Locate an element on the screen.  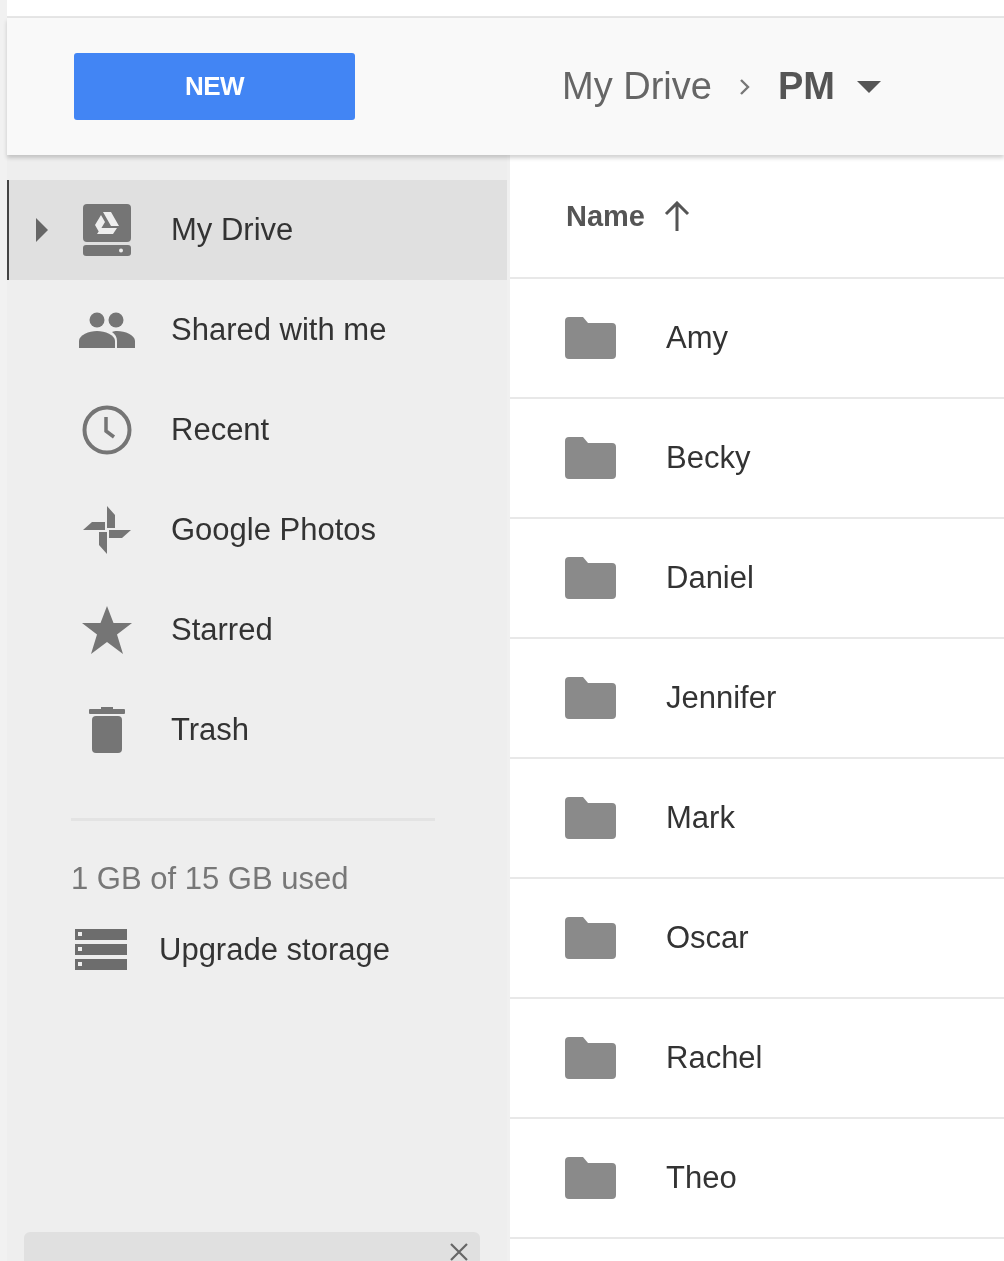
name-column-header: Name is located at coordinates (605, 216).